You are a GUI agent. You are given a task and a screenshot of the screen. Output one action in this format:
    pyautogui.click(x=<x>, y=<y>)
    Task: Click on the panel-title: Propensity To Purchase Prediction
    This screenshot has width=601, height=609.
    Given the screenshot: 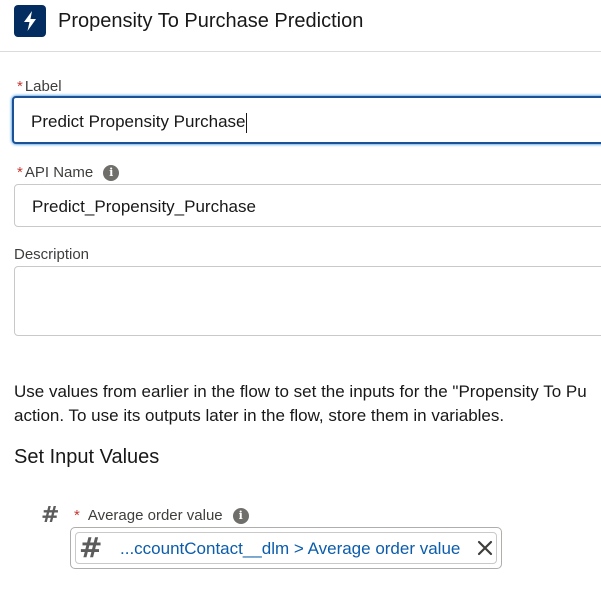 What is the action you would take?
    pyautogui.click(x=211, y=21)
    